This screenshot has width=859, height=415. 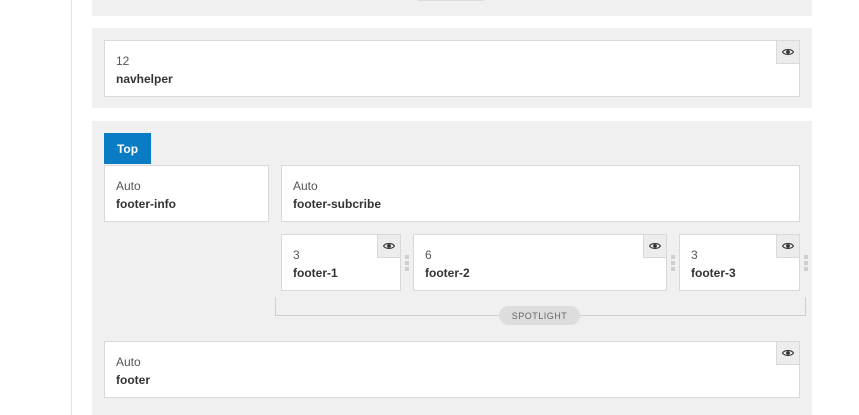 What do you see at coordinates (739, 262) in the screenshot?
I see `module-block-footer-3: 3 footer-3` at bounding box center [739, 262].